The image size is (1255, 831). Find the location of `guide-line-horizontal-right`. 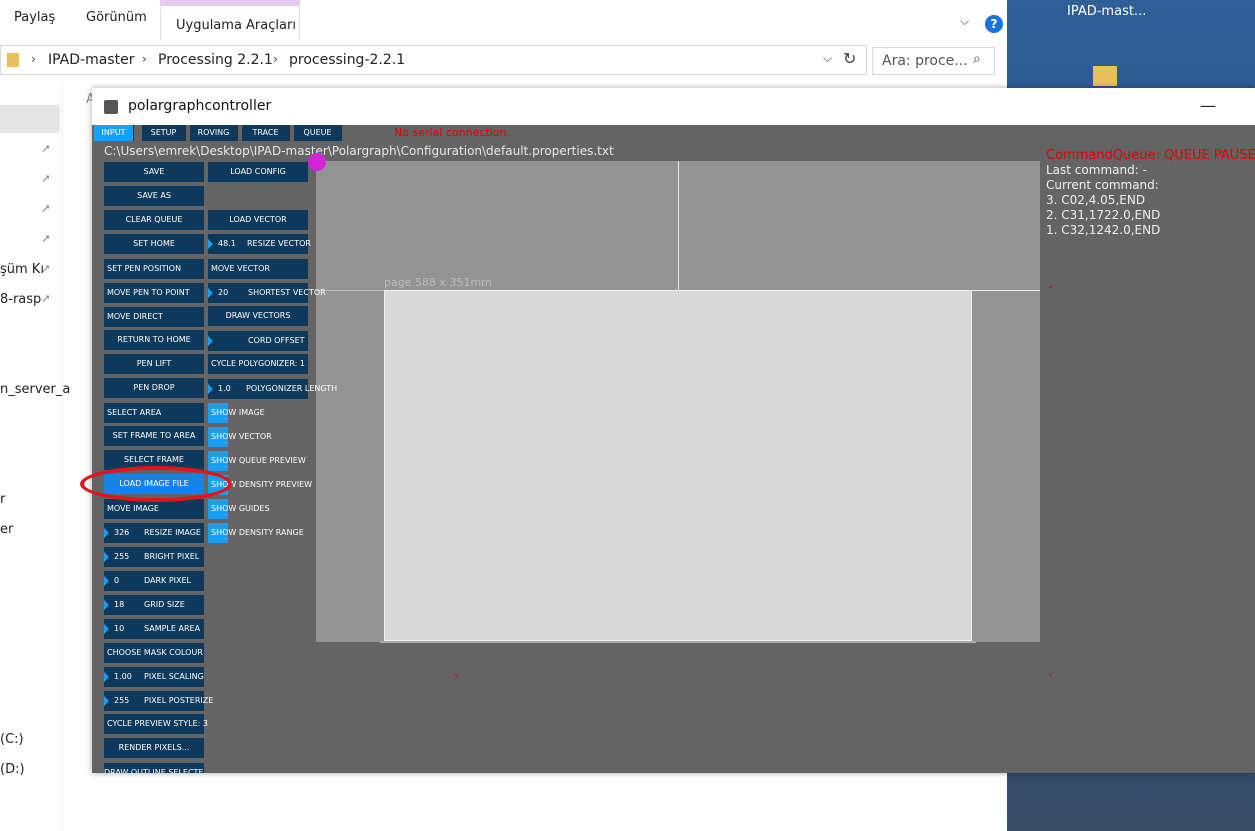

guide-line-horizontal-right is located at coordinates (1006, 290).